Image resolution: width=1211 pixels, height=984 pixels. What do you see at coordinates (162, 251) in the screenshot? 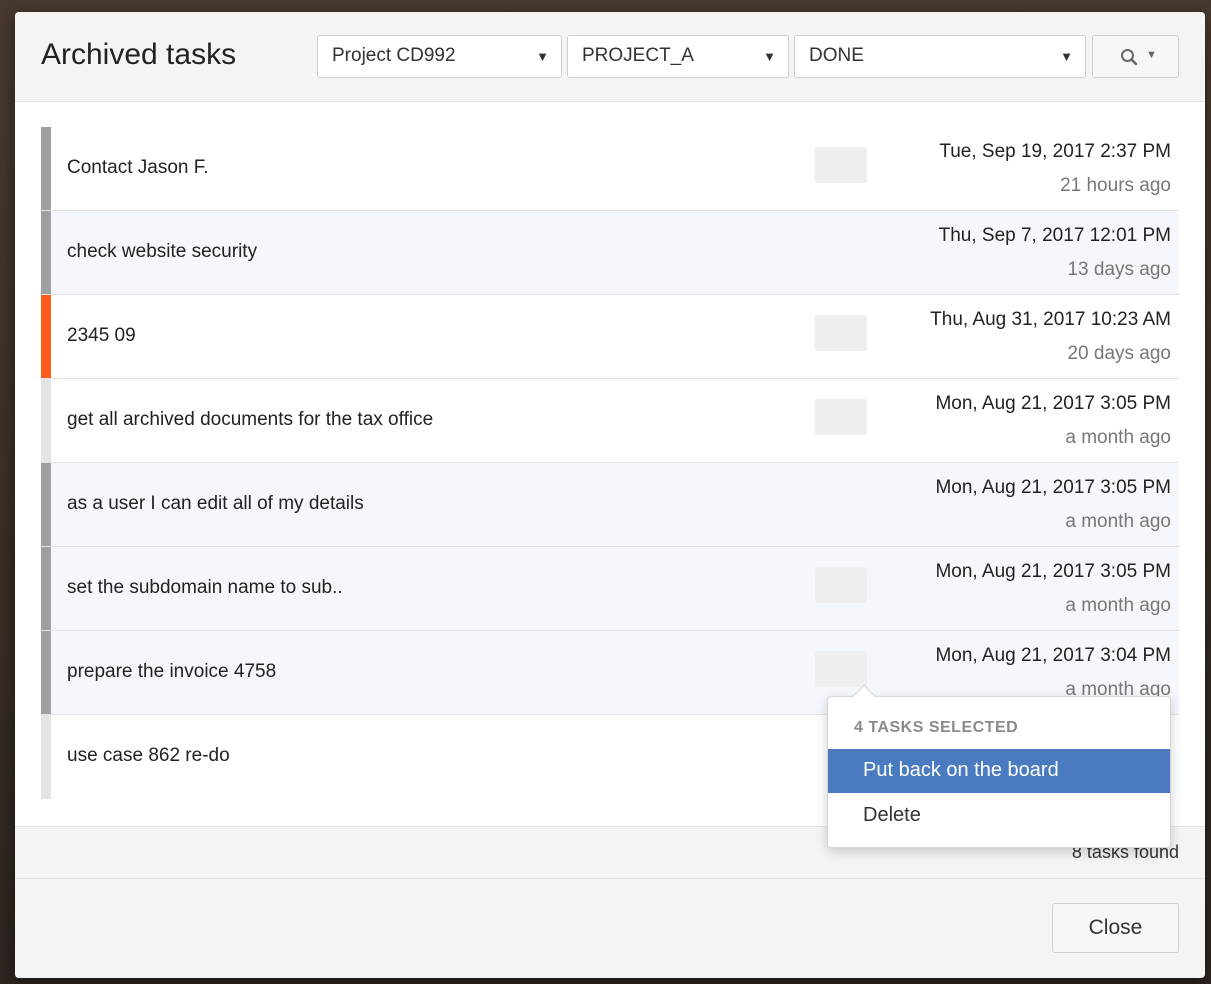
I see `task-title: check website security` at bounding box center [162, 251].